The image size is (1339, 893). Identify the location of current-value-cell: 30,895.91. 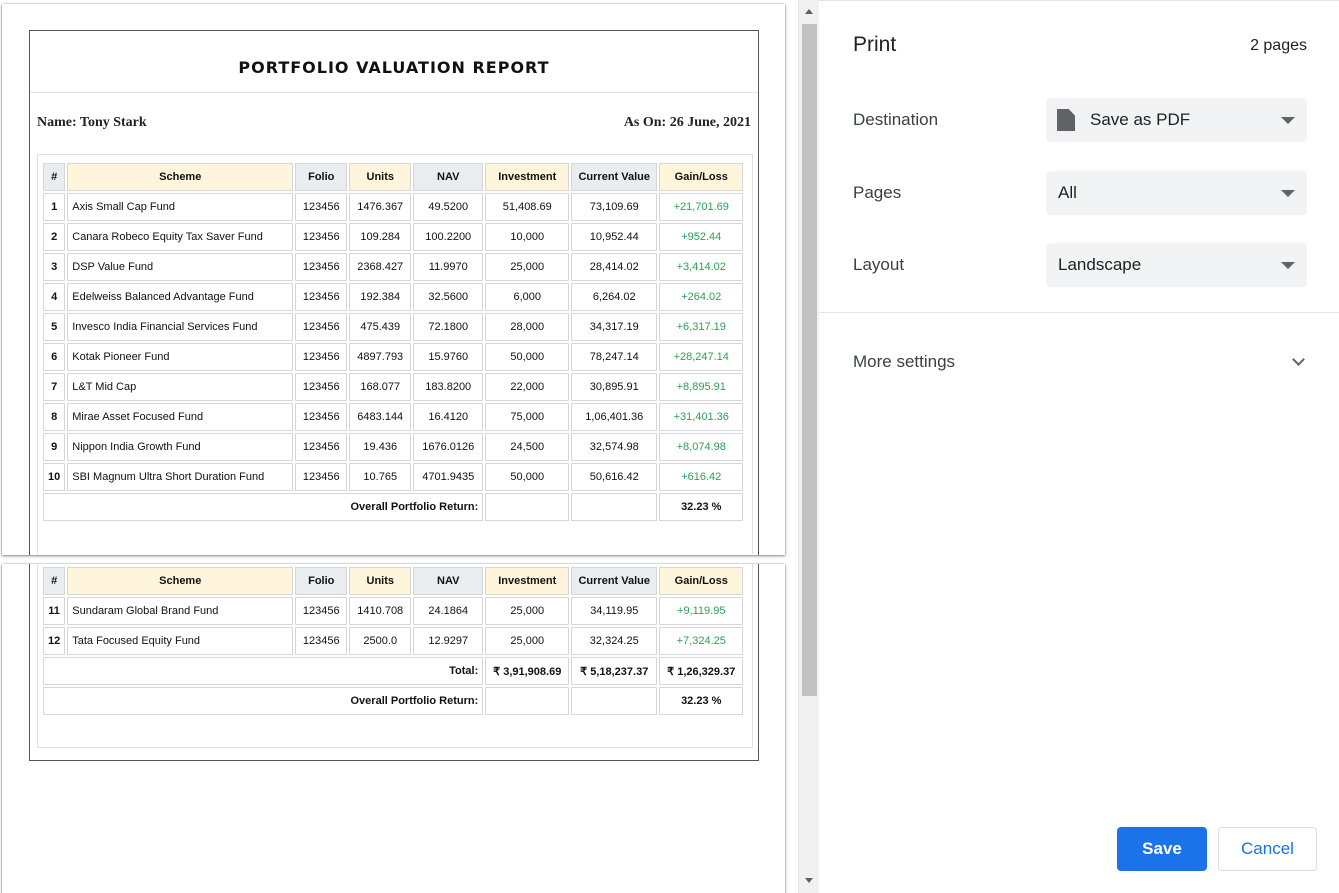
(614, 387).